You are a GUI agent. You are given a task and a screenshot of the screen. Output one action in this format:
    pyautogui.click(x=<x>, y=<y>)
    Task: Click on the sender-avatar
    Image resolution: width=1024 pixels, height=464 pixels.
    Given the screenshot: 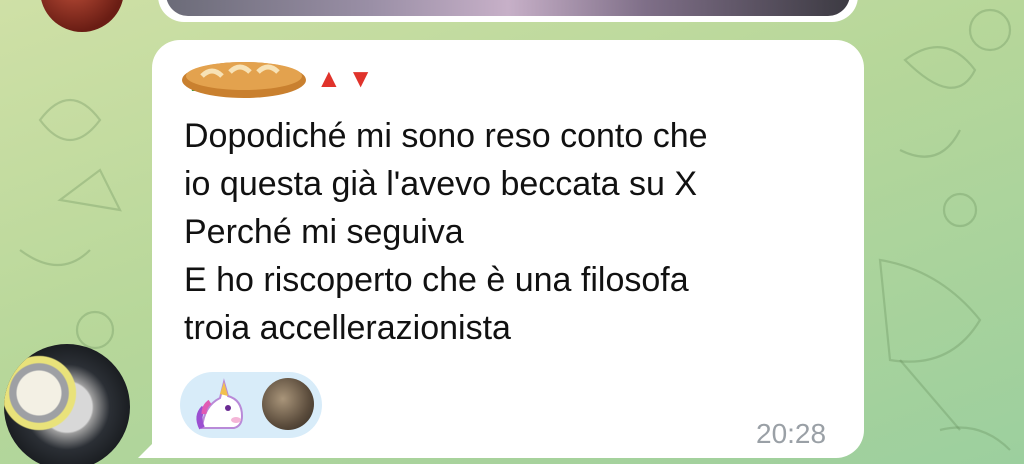 What is the action you would take?
    pyautogui.click(x=67, y=404)
    